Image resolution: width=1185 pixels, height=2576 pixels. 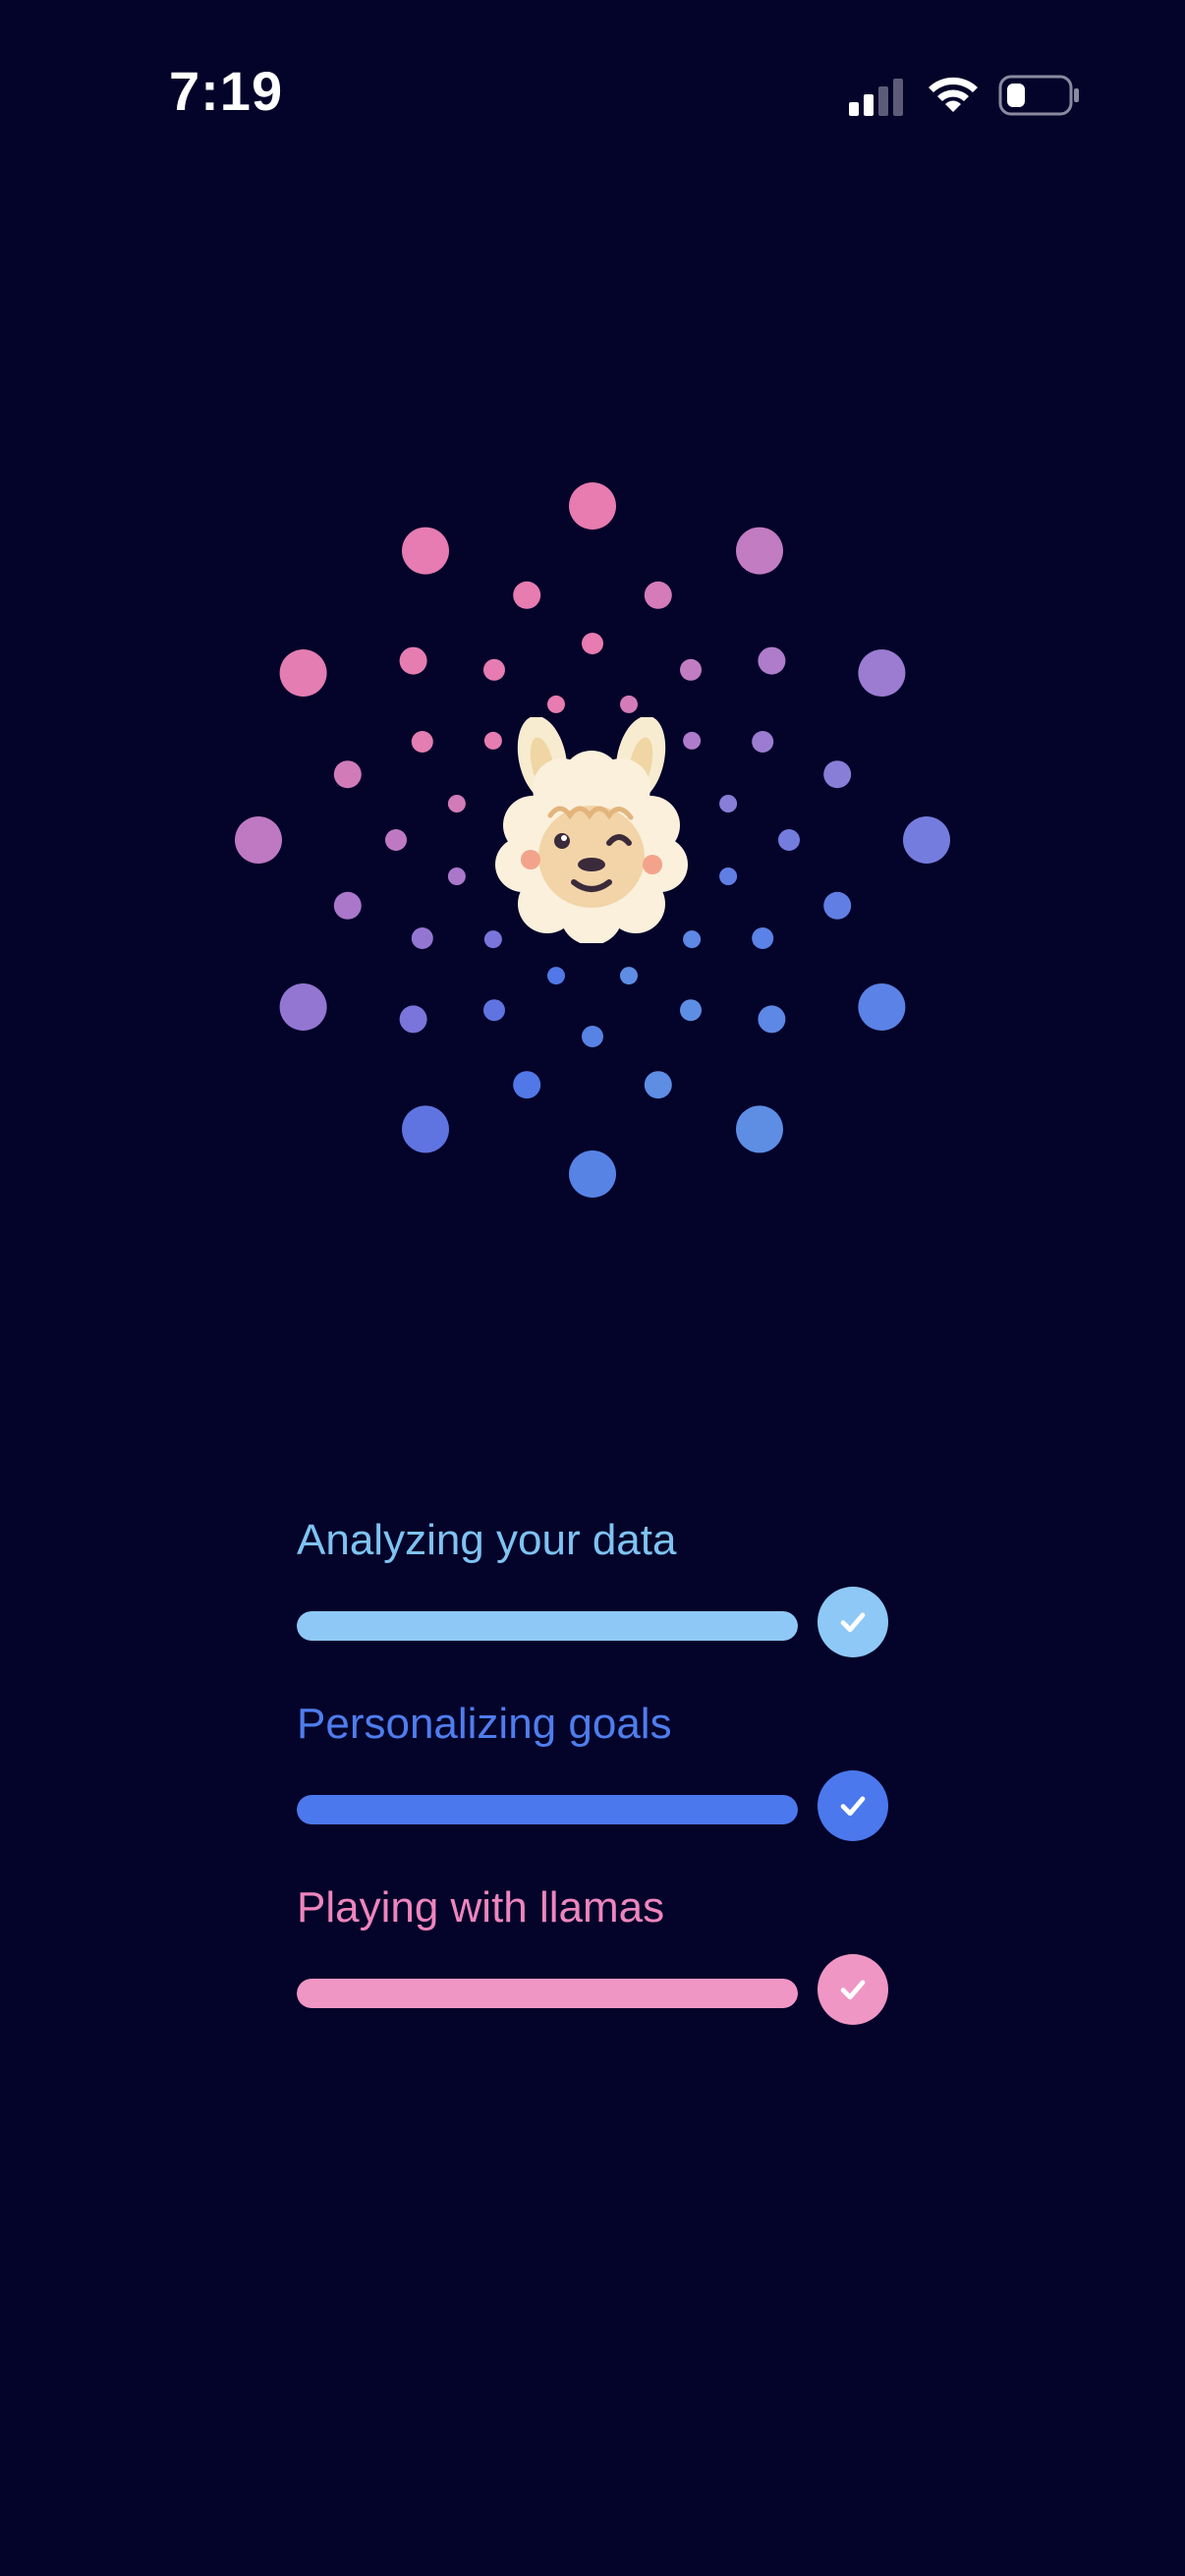 I want to click on progress-label: Personalizing goals, so click(x=485, y=1724).